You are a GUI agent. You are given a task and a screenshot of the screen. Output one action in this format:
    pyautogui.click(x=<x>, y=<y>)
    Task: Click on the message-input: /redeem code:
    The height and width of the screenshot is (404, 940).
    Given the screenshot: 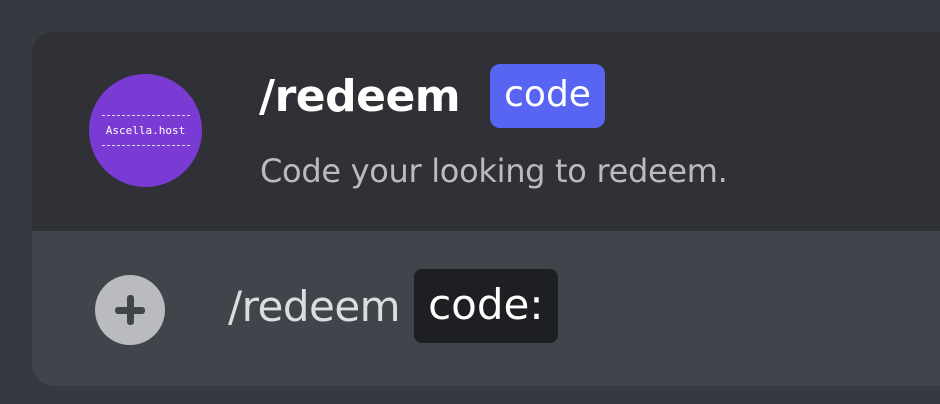 What is the action you would take?
    pyautogui.click(x=393, y=306)
    